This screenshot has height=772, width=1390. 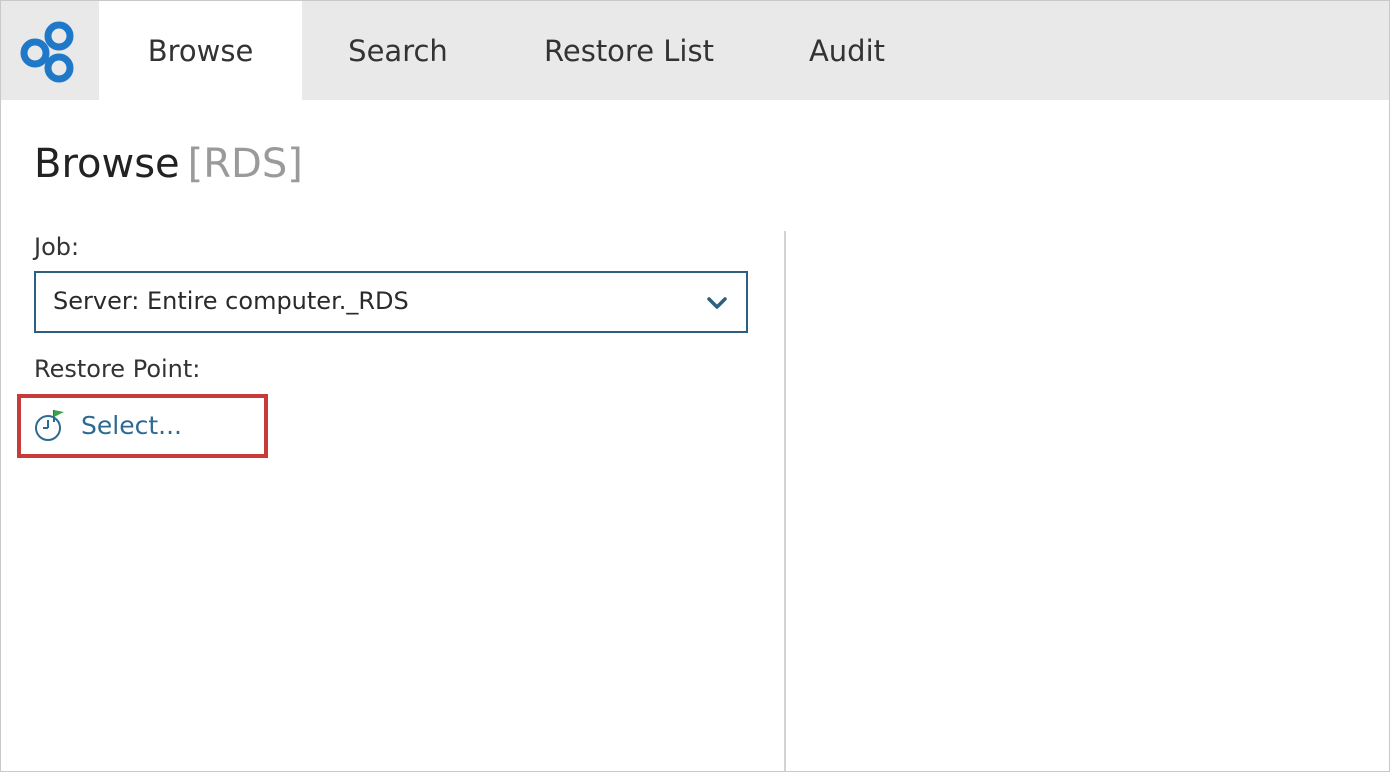 What do you see at coordinates (49, 425) in the screenshot?
I see `restore-point-flag-icon` at bounding box center [49, 425].